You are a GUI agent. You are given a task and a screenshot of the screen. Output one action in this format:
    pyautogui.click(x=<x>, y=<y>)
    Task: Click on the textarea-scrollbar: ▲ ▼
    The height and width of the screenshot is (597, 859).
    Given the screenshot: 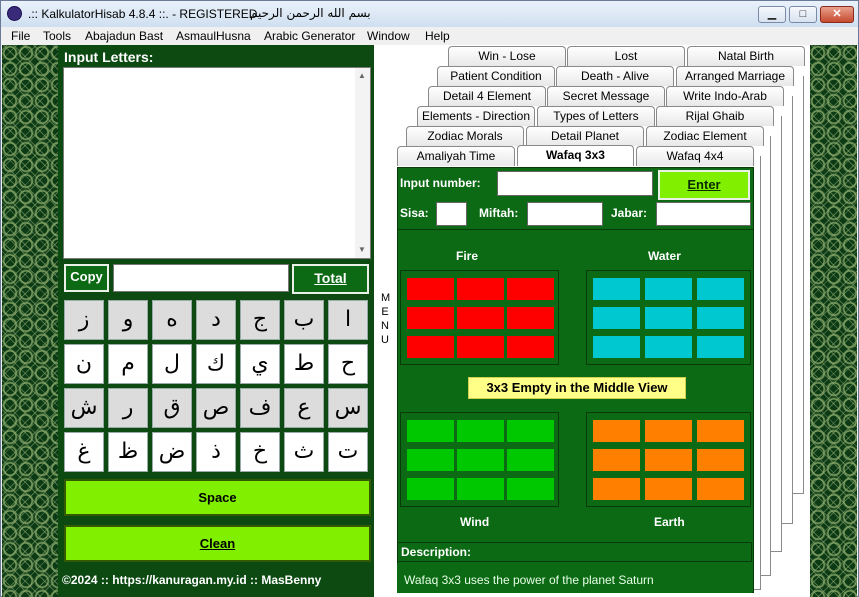 What is the action you would take?
    pyautogui.click(x=362, y=163)
    